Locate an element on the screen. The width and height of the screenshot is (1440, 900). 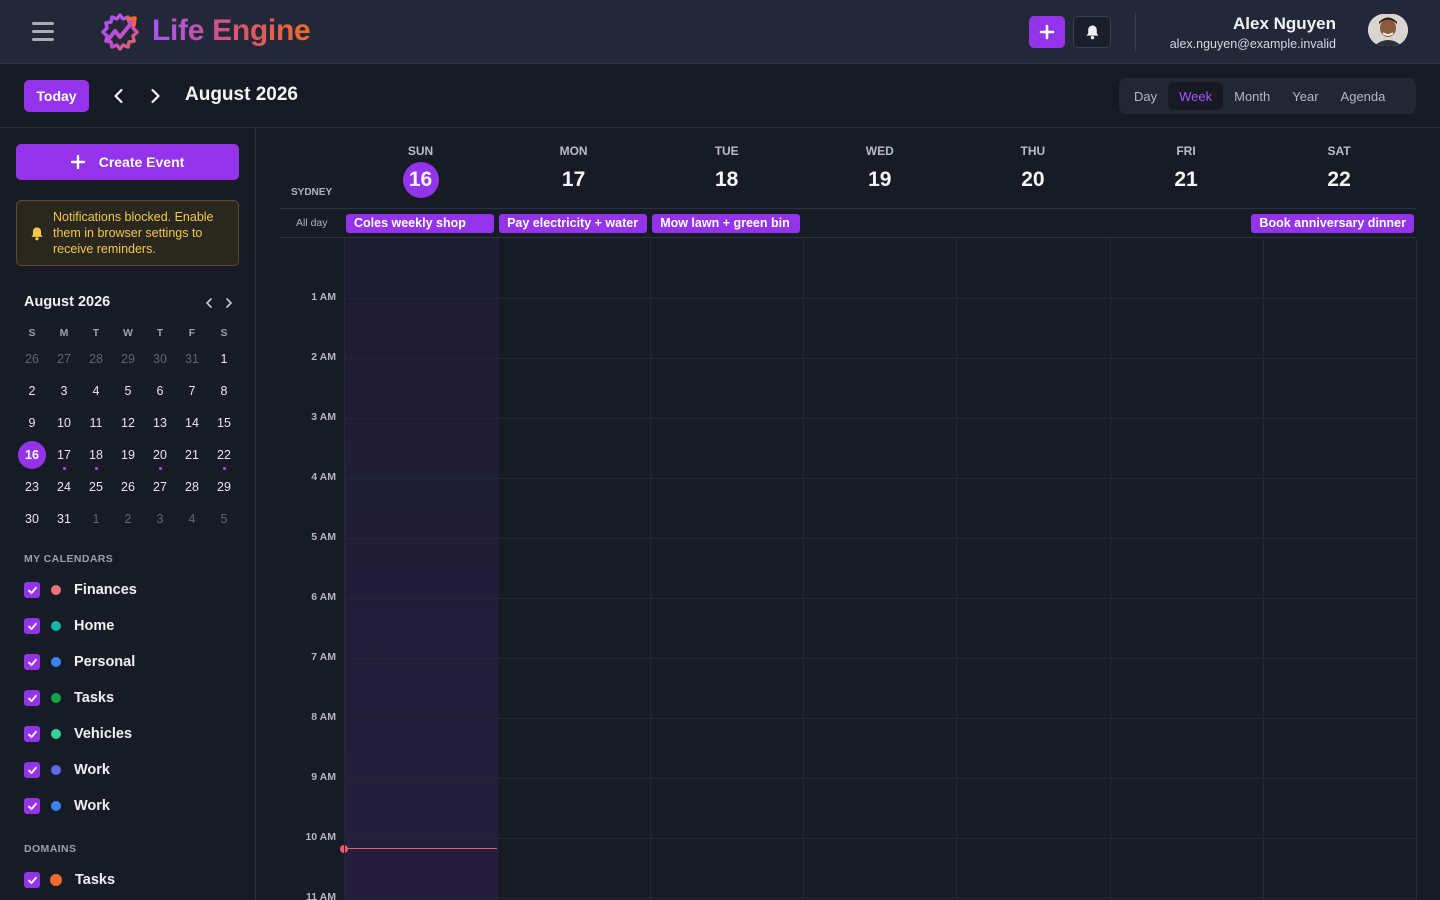
domain-checkbox is located at coordinates (32, 880).